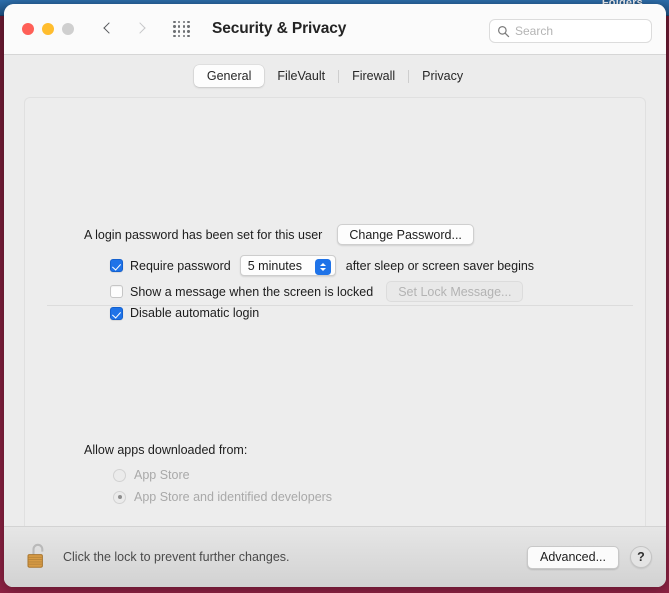 The image size is (669, 593). What do you see at coordinates (116, 291) in the screenshot?
I see `lock-message-checkbox` at bounding box center [116, 291].